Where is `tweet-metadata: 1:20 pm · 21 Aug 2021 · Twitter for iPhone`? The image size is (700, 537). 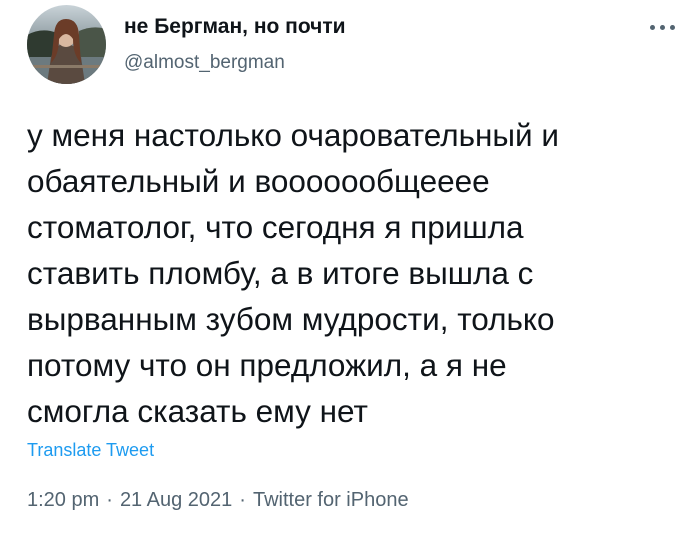 tweet-metadata: 1:20 pm · 21 Aug 2021 · Twitter for iPhone is located at coordinates (218, 500).